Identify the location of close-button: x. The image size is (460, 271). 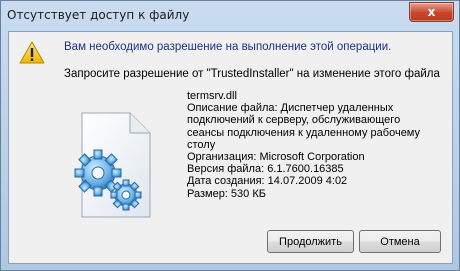
(431, 12).